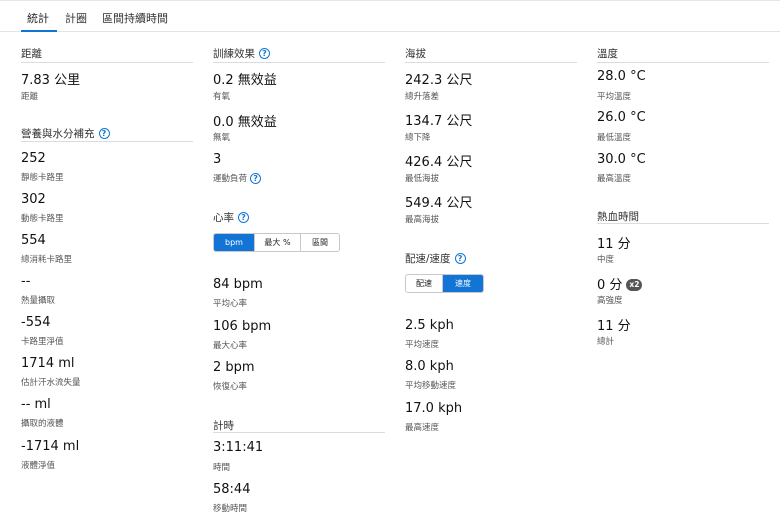 The image size is (780, 520). What do you see at coordinates (439, 80) in the screenshot?
I see `total-ascent-value: 242.3 公尺` at bounding box center [439, 80].